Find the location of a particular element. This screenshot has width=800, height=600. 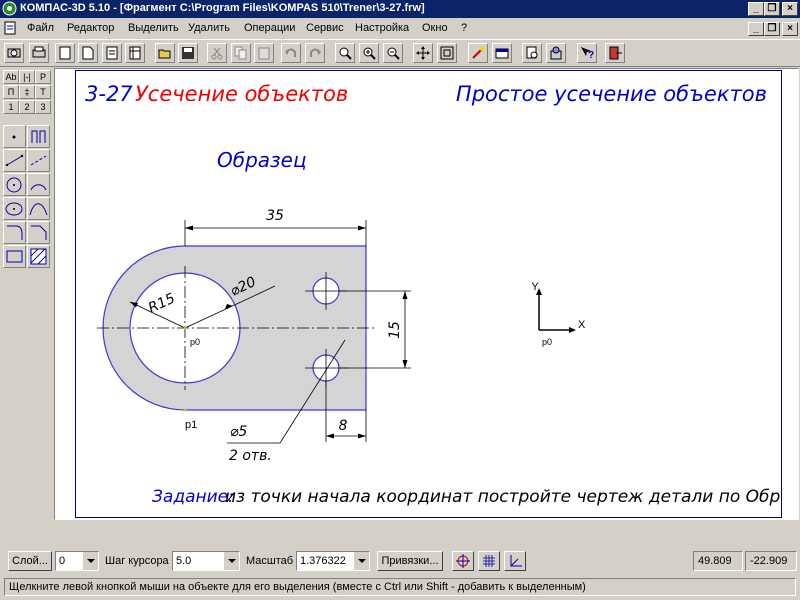

compact-panel: Ab |-| P П ‡ T 1 2 3 is located at coordinates (26, 293).